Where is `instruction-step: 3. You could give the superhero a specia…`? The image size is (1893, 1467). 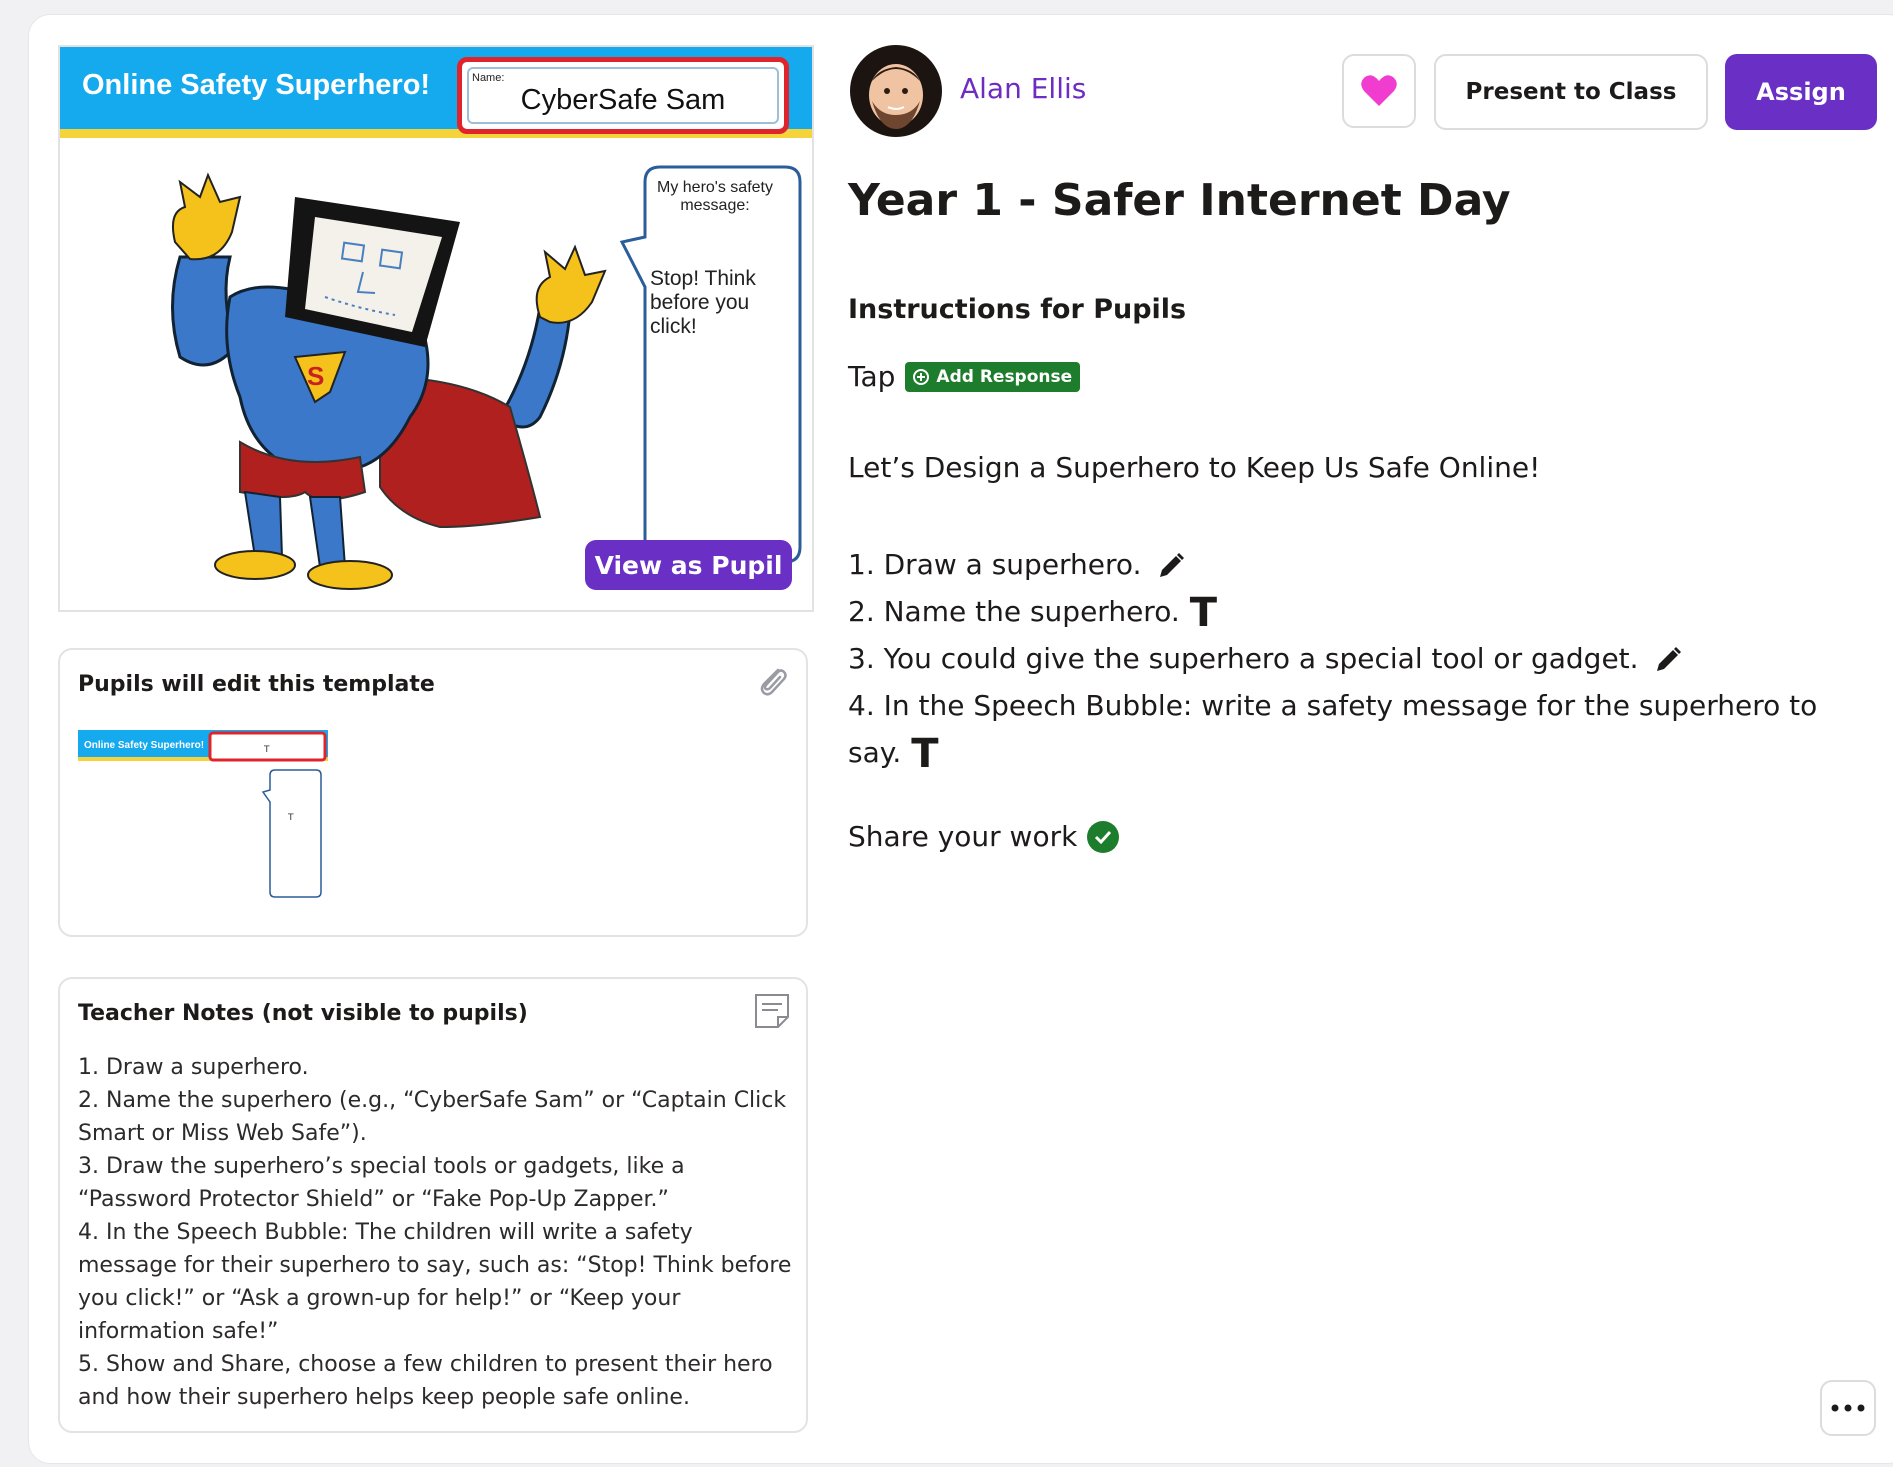 instruction-step: 3. You could give the superhero a specia… is located at coordinates (1358, 658).